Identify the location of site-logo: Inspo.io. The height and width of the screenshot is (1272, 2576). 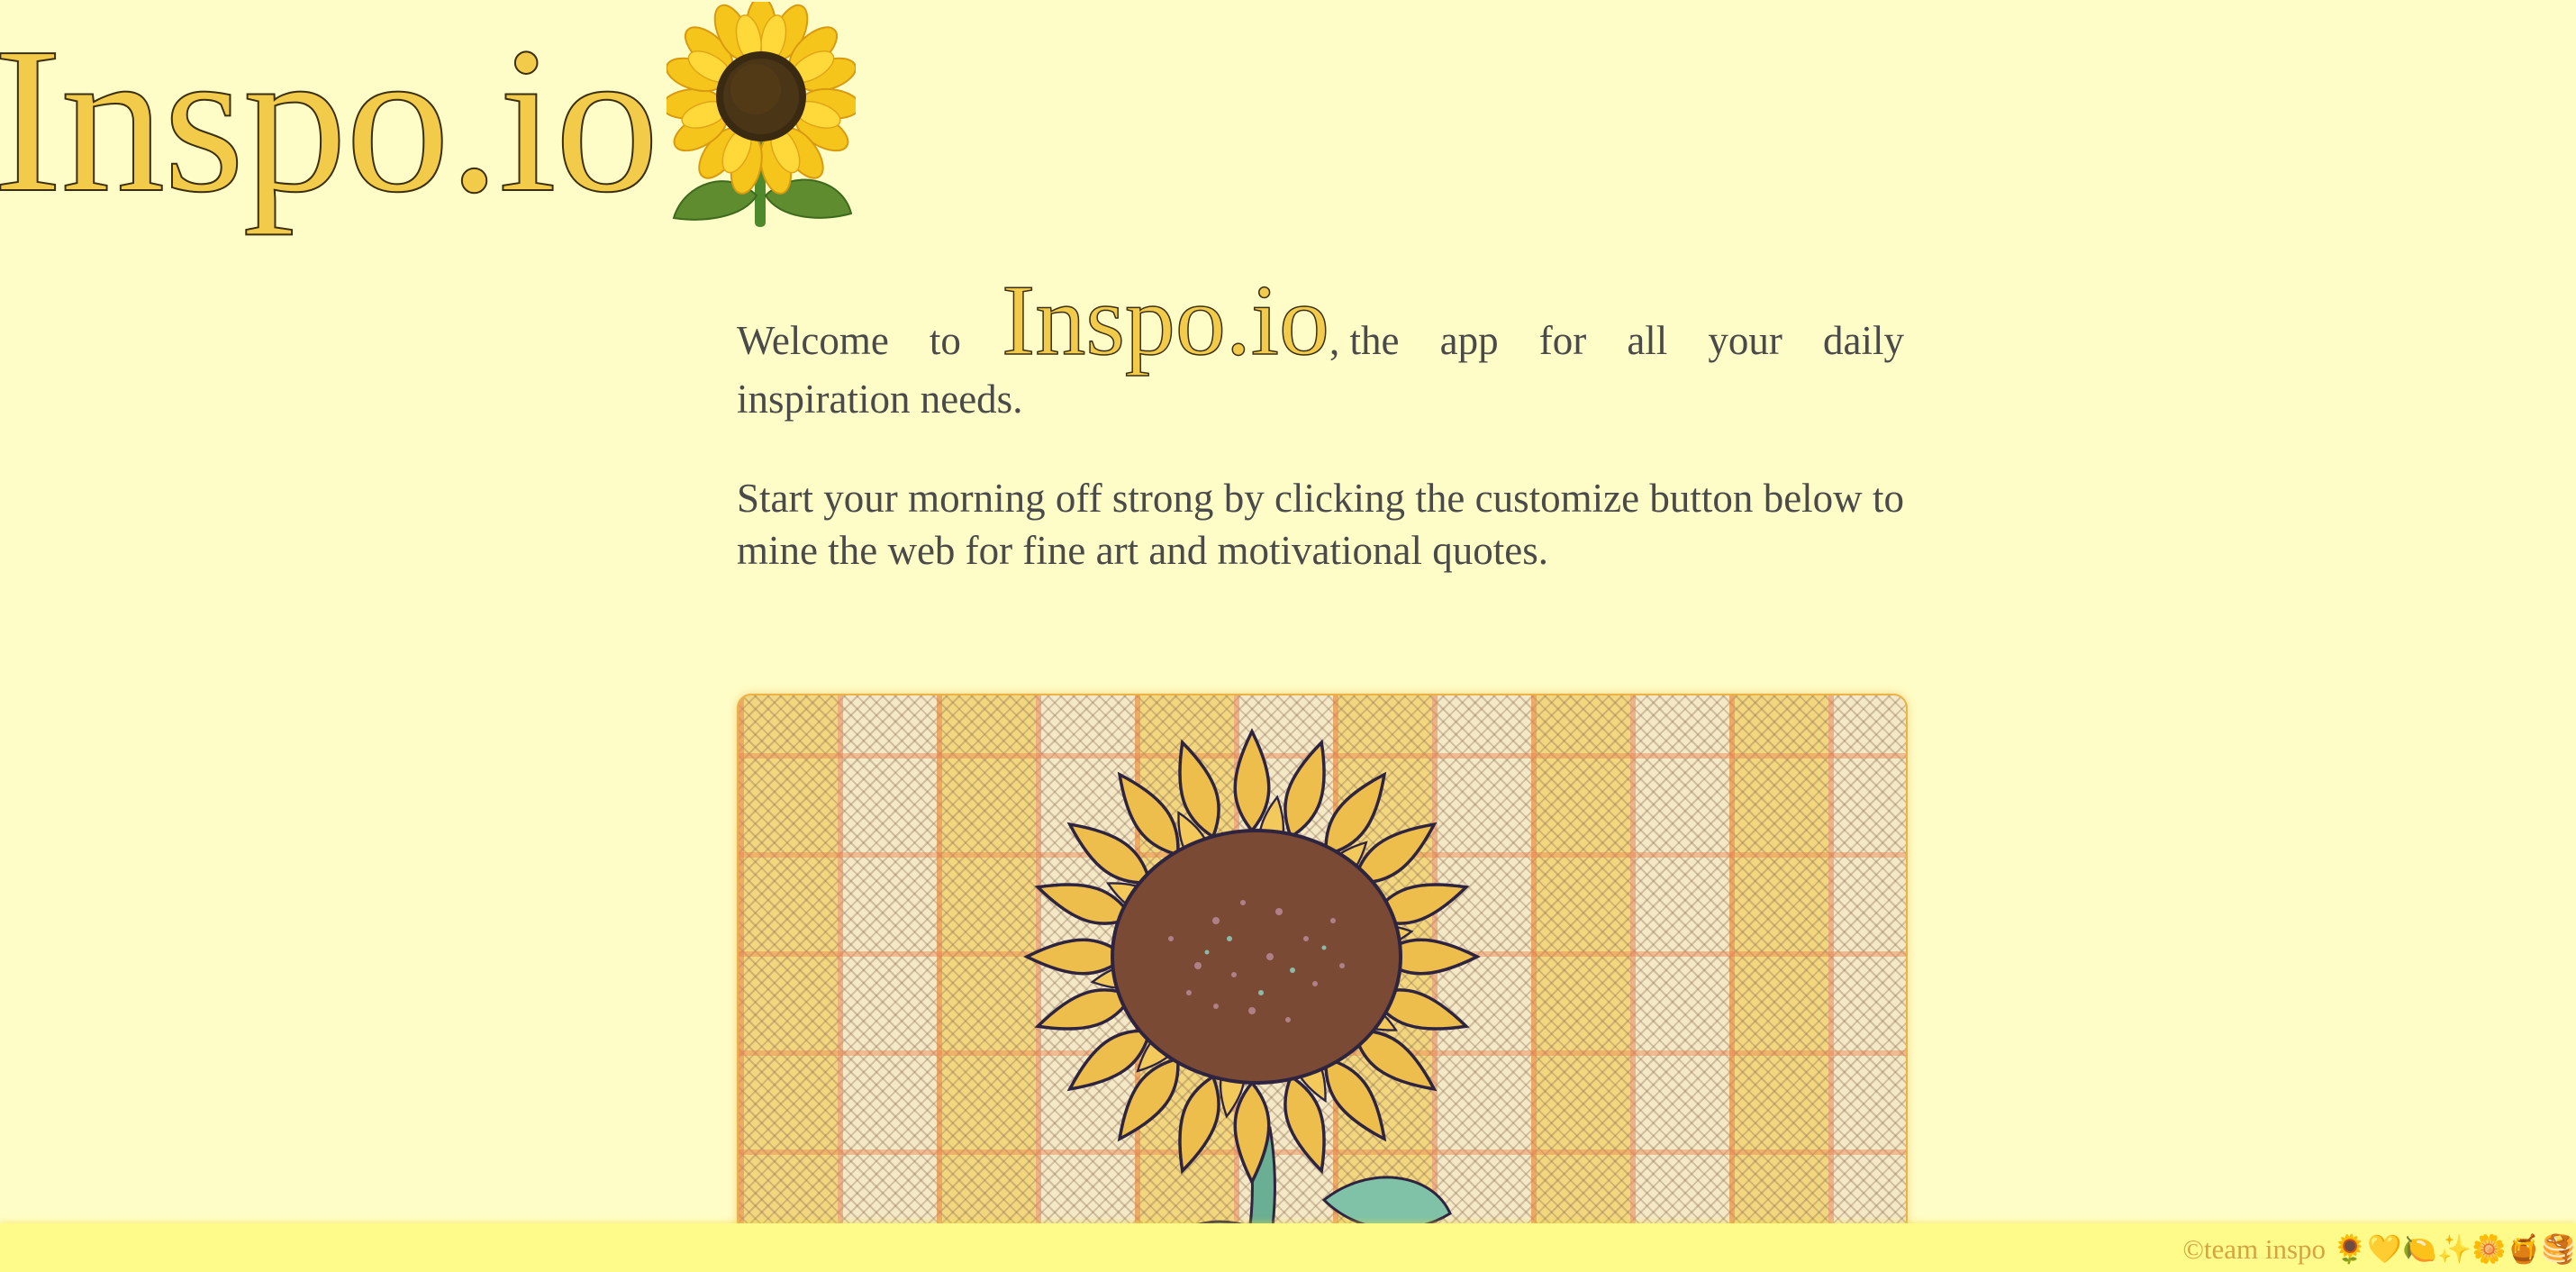
(330, 121).